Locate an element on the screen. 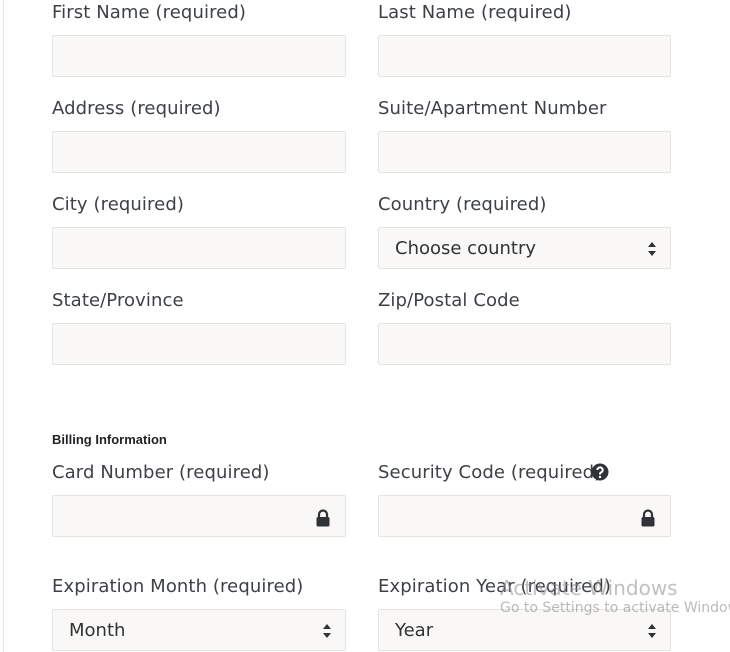 The image size is (730, 652). suite-input is located at coordinates (524, 152).